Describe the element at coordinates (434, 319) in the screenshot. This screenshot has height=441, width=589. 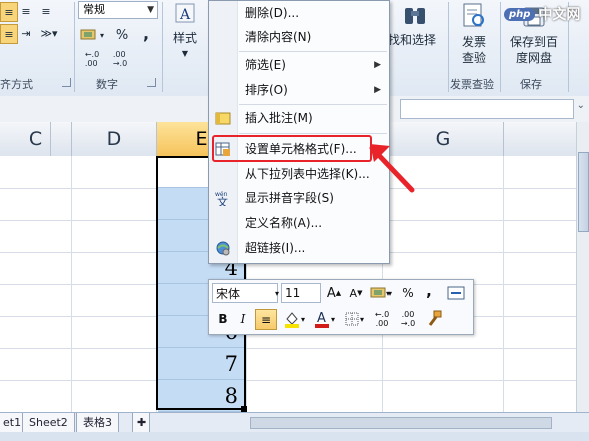
I see `format-painter-icon` at that location.